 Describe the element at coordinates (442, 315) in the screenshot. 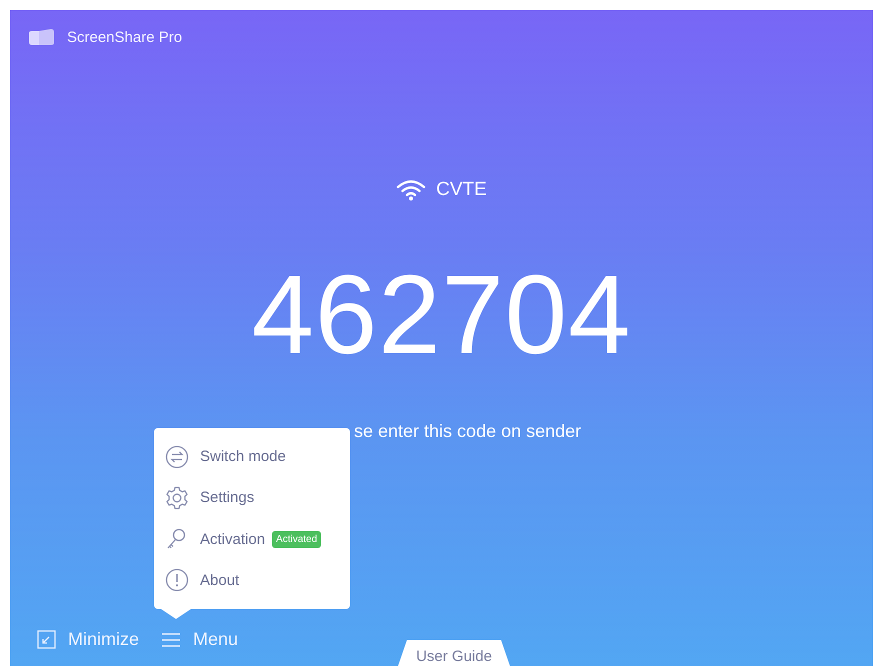

I see `connection-code: 462704` at that location.